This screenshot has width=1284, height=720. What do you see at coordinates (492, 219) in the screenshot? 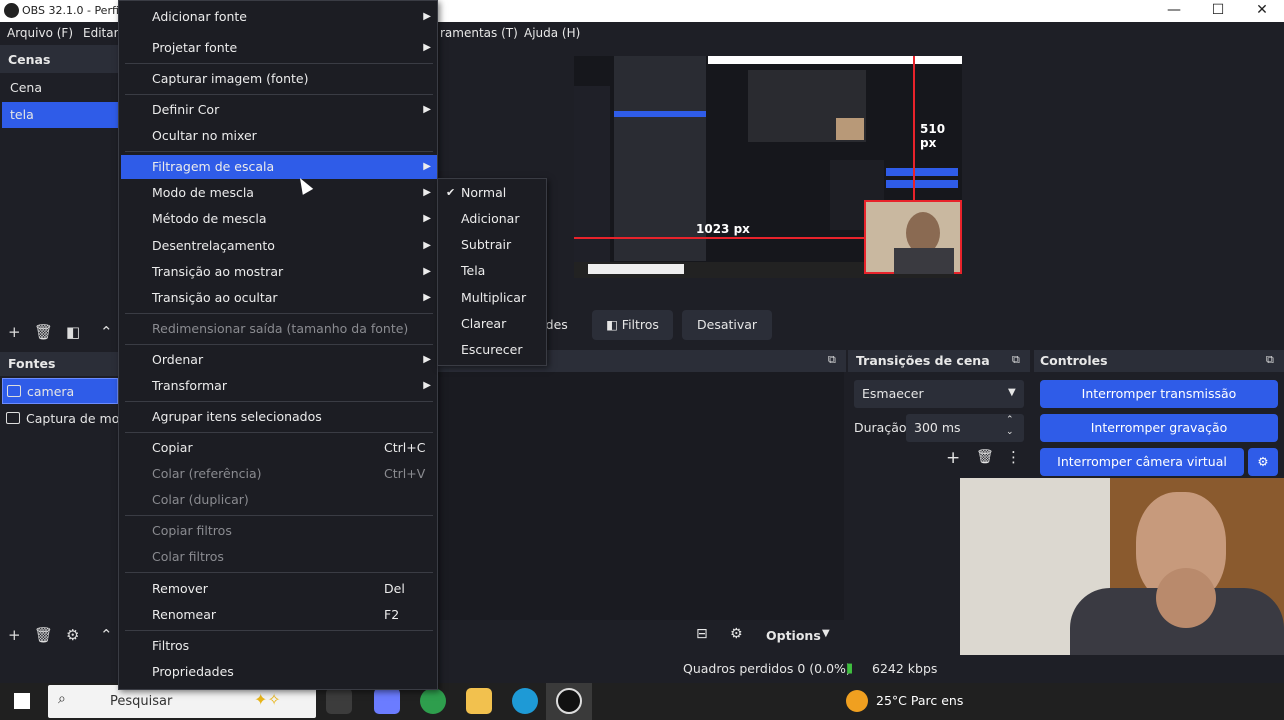
I see `submenu-item-add: Adicionar` at bounding box center [492, 219].